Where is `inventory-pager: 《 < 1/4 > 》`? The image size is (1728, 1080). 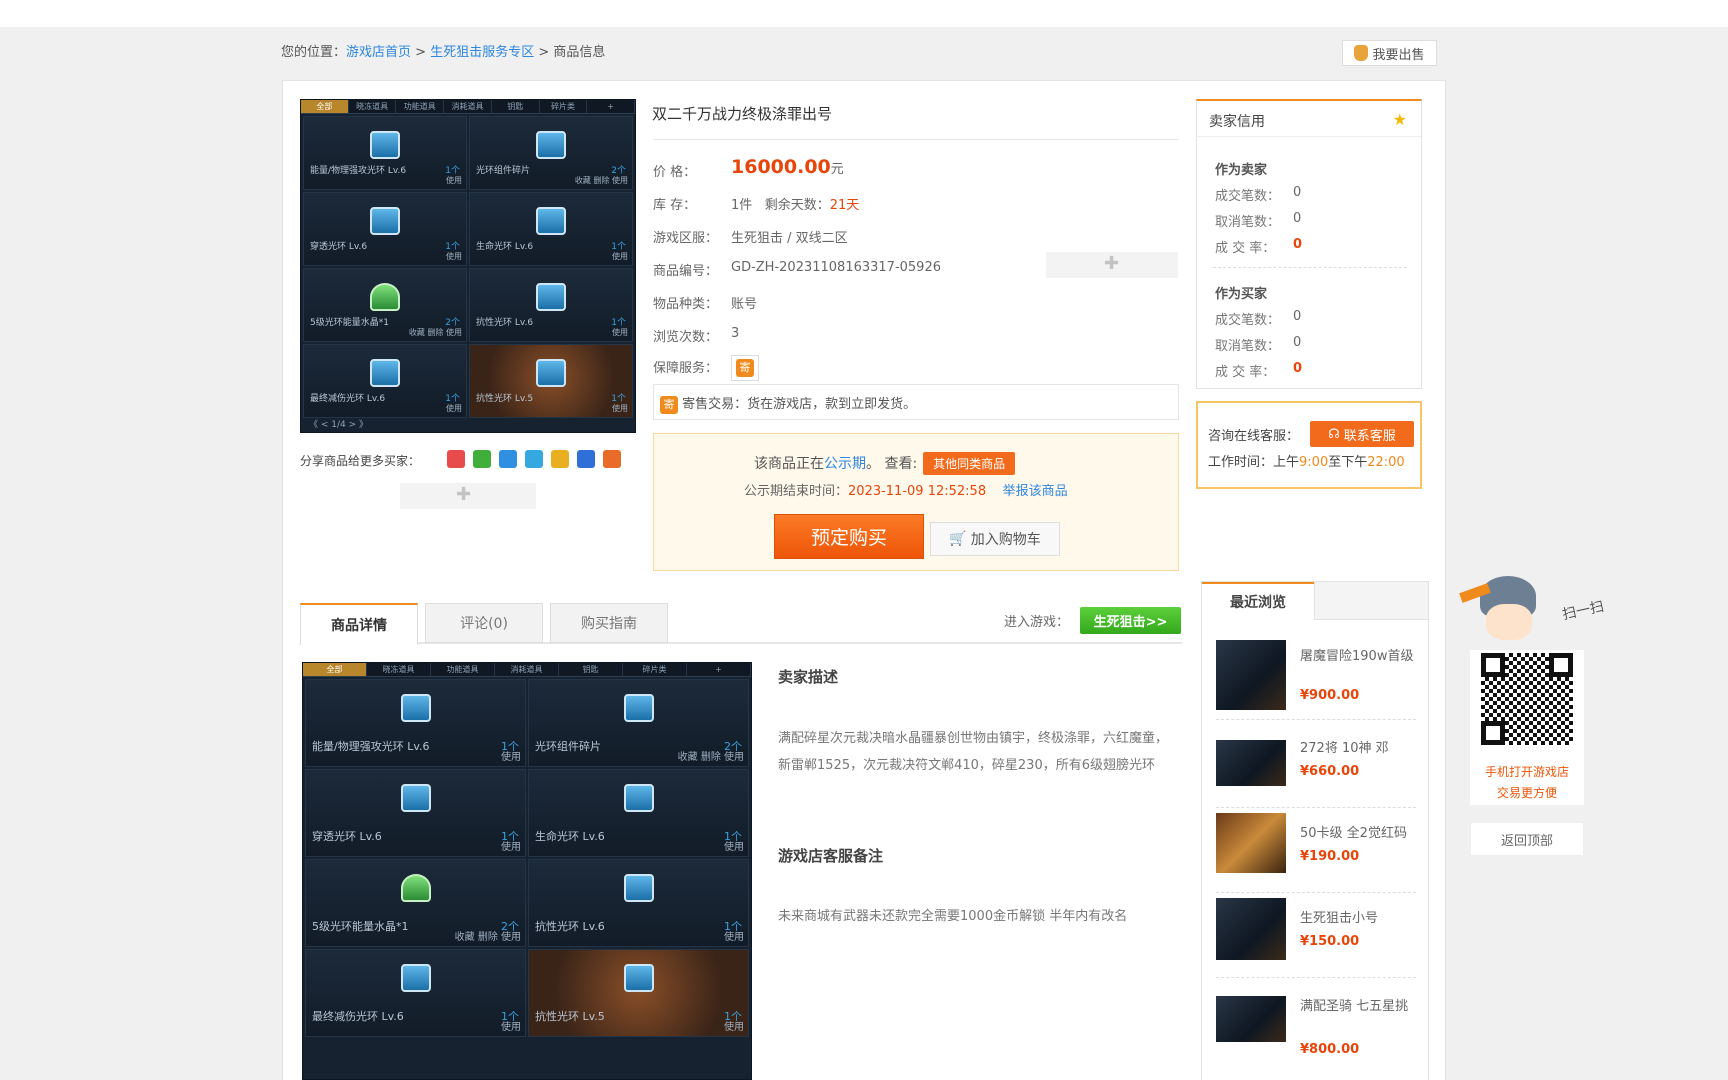
inventory-pager: 《 < 1/4 > 》 is located at coordinates (339, 425).